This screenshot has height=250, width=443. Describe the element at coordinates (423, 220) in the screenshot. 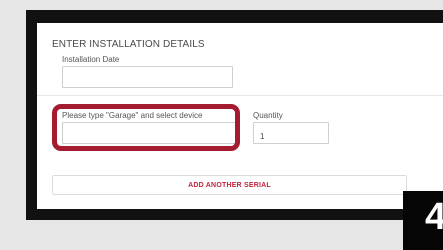

I see `step-number-badge: 4` at that location.